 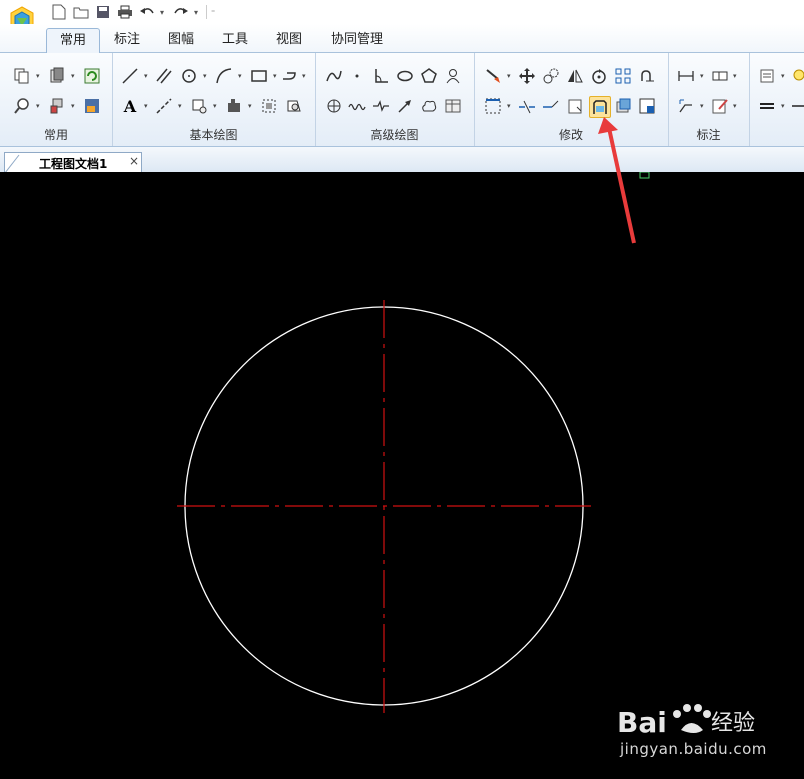 I want to click on watermark-brand: Bai, so click(x=642, y=722).